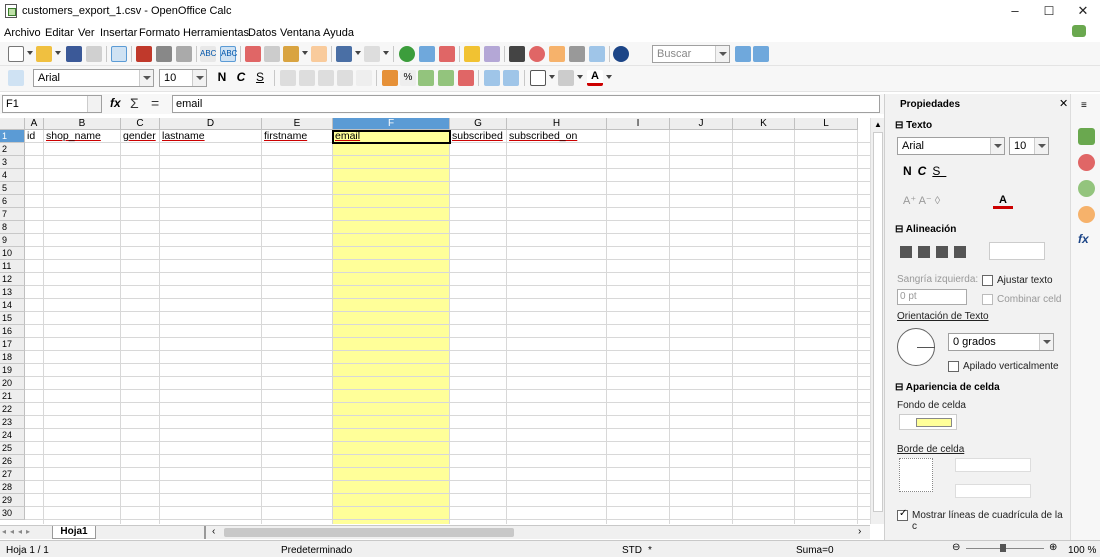  Describe the element at coordinates (216, 33) in the screenshot. I see `menu-herramientas: Herramientas` at that location.